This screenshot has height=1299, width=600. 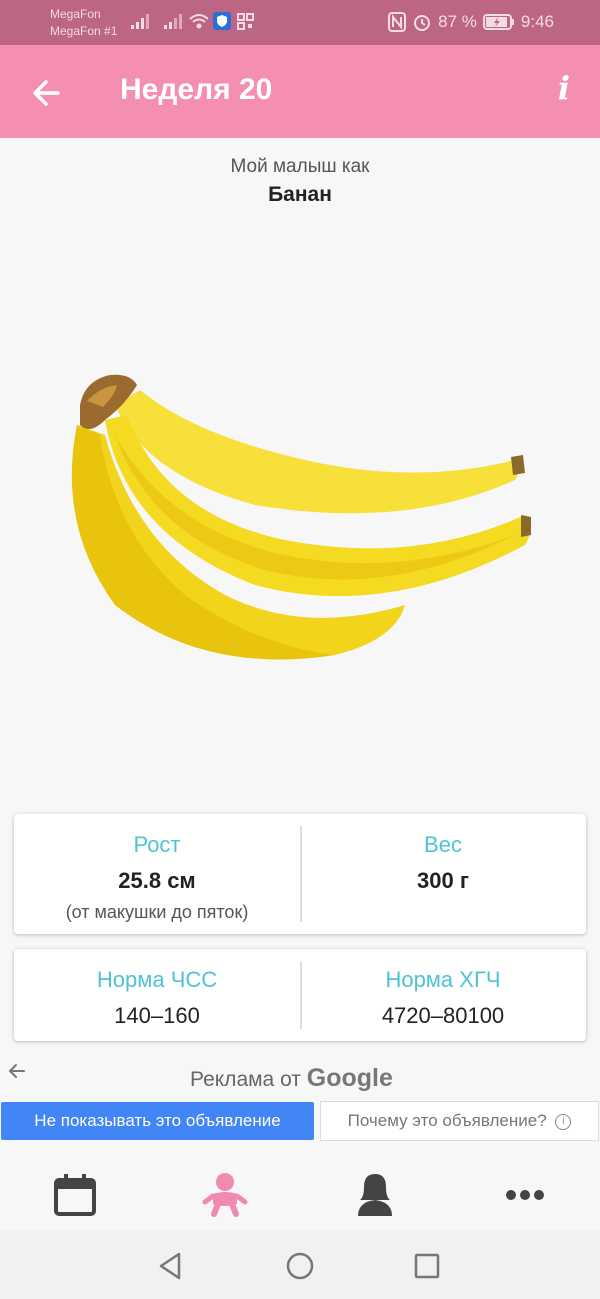 I want to click on system-navigation-bar, so click(x=300, y=1264).